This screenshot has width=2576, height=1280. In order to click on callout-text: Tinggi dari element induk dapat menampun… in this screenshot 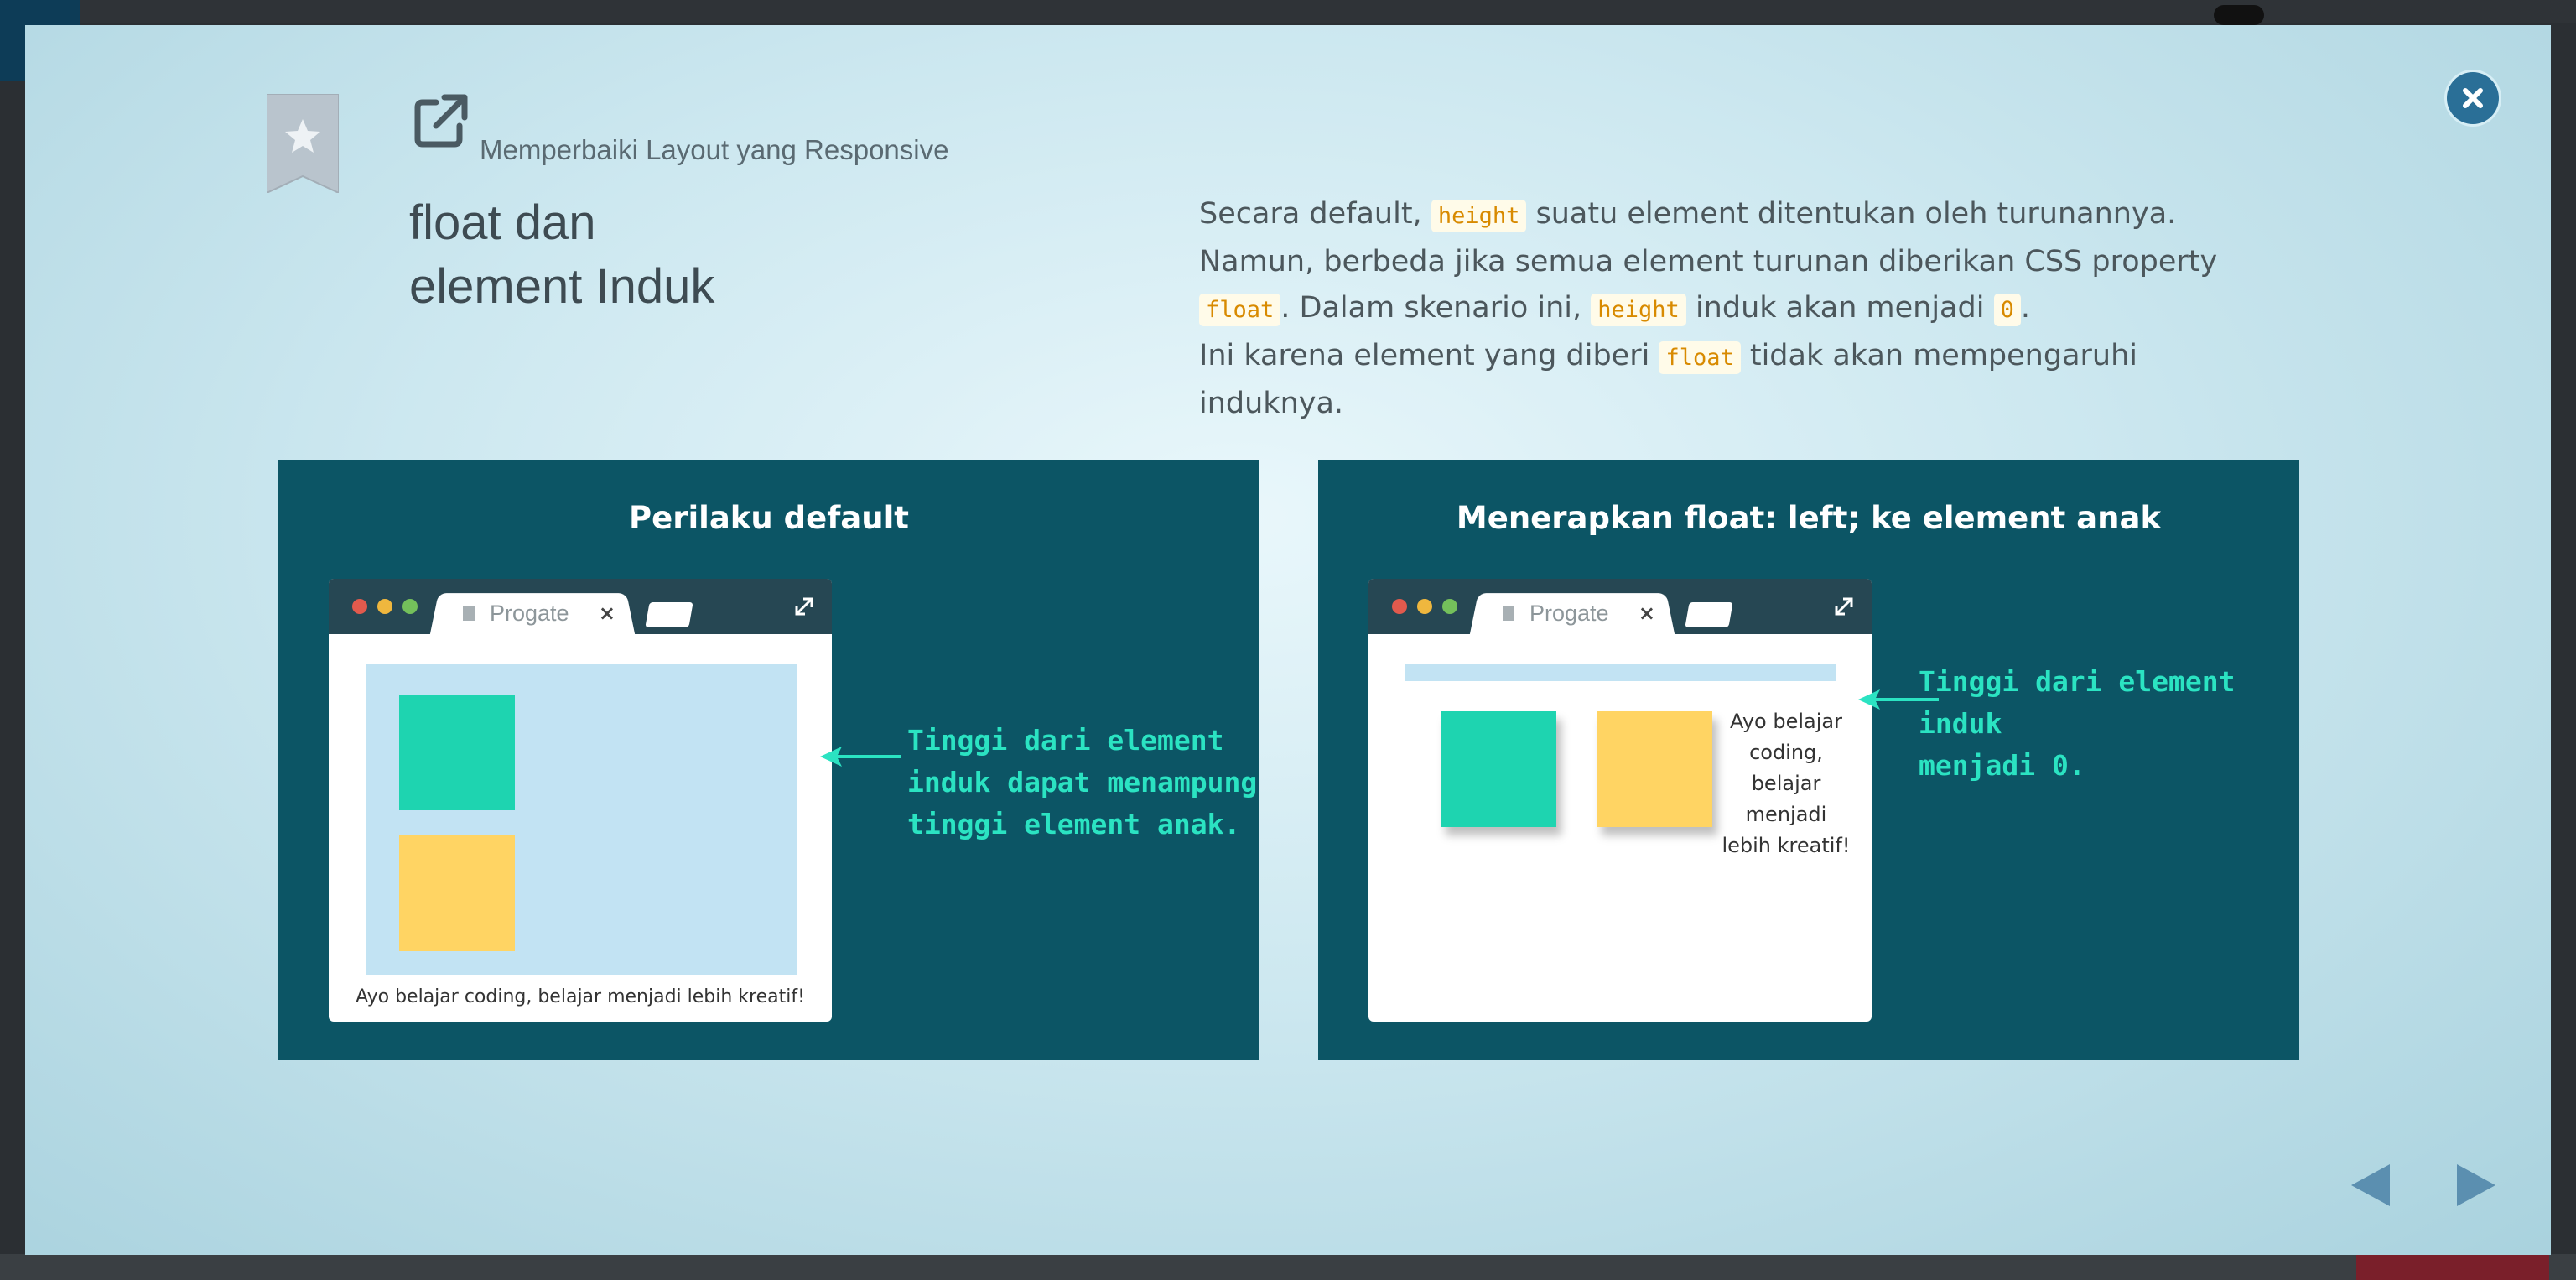, I will do `click(1082, 783)`.